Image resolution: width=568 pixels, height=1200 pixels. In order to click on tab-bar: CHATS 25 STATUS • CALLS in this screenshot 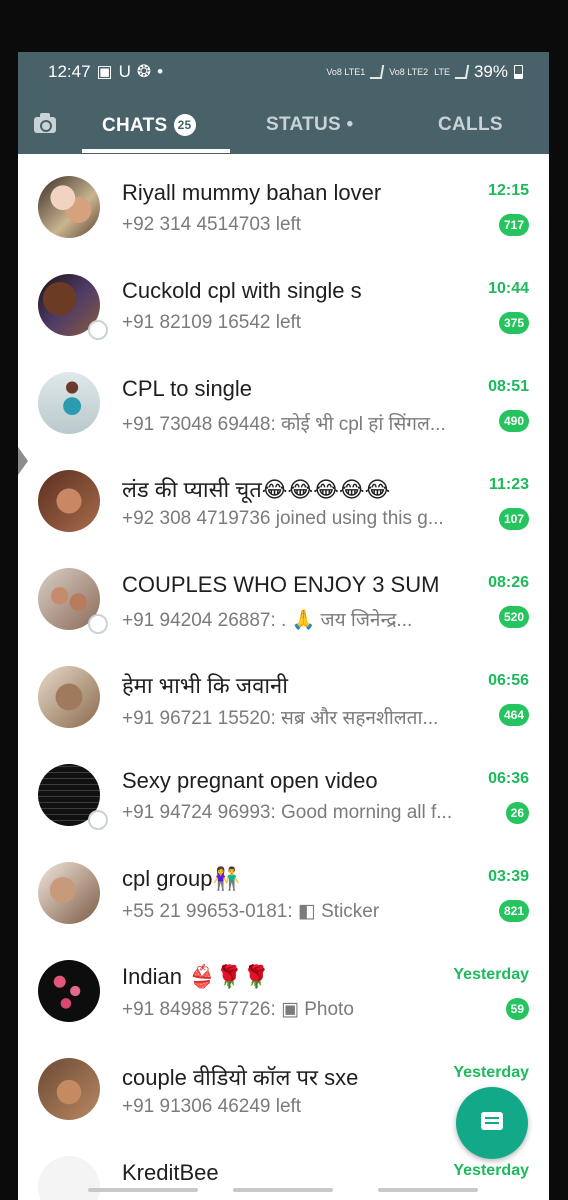, I will do `click(283, 129)`.